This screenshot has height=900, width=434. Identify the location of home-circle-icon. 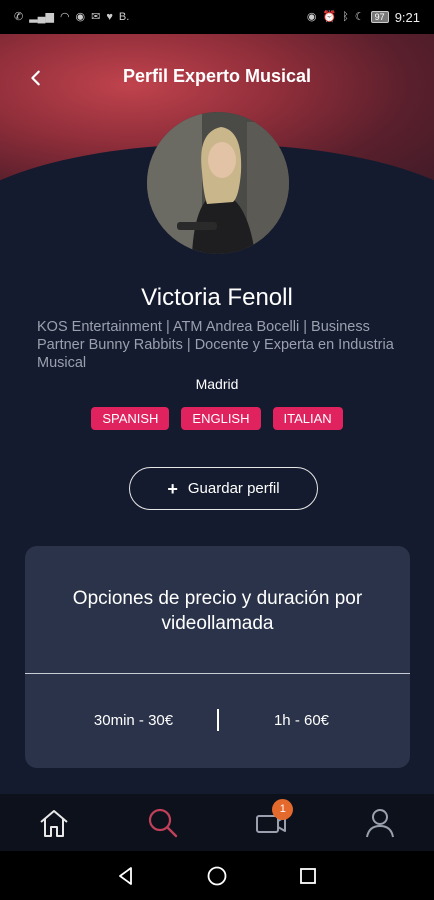
(217, 876).